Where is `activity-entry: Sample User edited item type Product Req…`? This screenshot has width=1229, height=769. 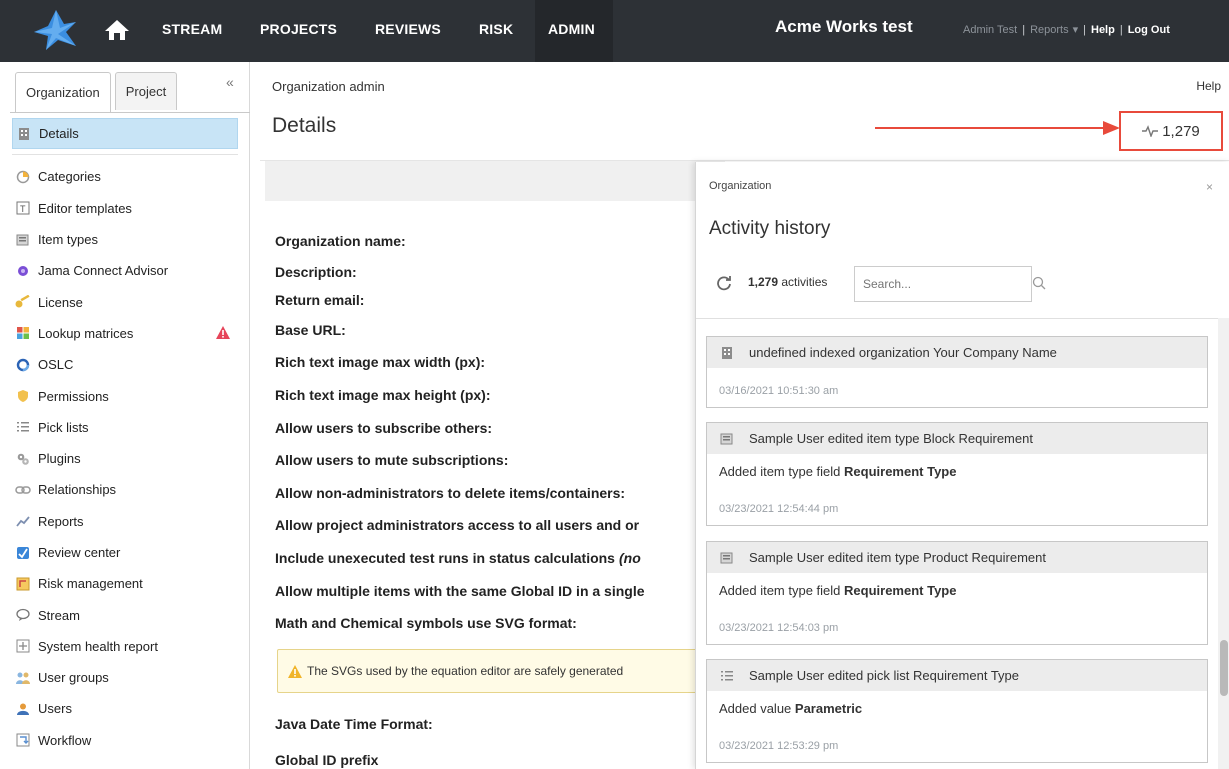
activity-entry: Sample User edited item type Product Req… is located at coordinates (957, 593).